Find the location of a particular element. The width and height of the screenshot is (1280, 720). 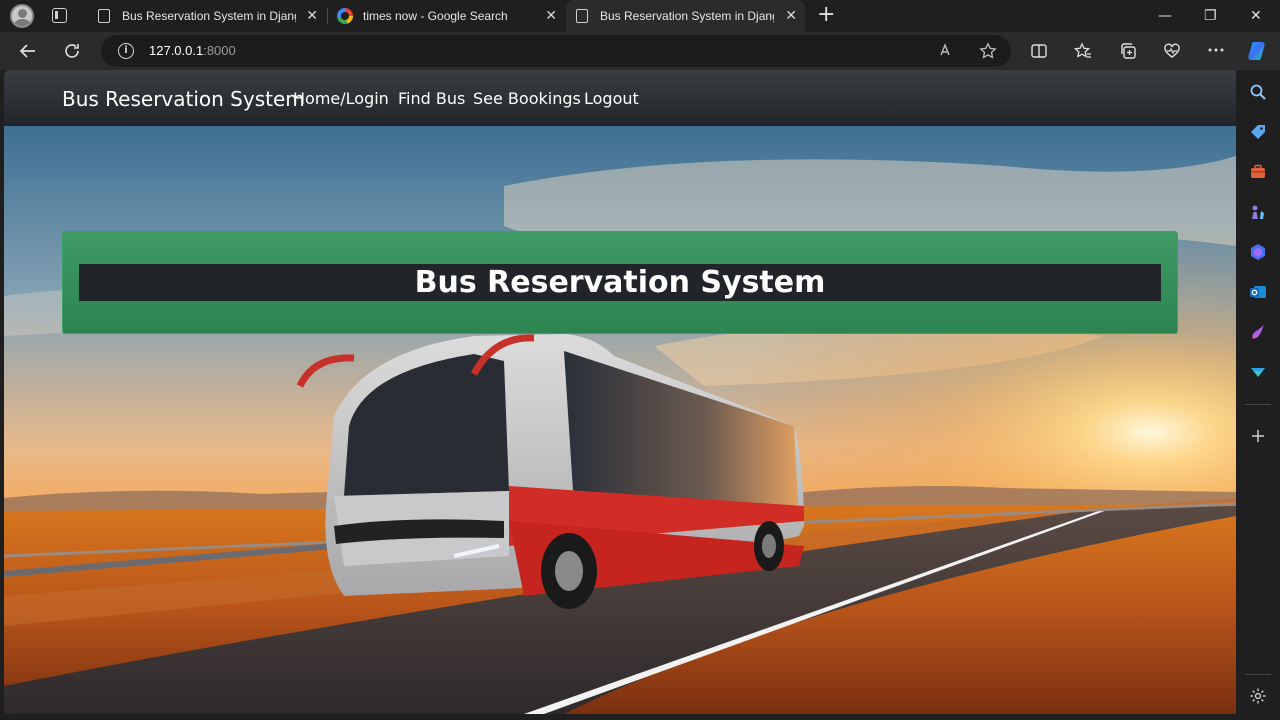

url-text: 127.0.0.1:8000 is located at coordinates (192, 50).